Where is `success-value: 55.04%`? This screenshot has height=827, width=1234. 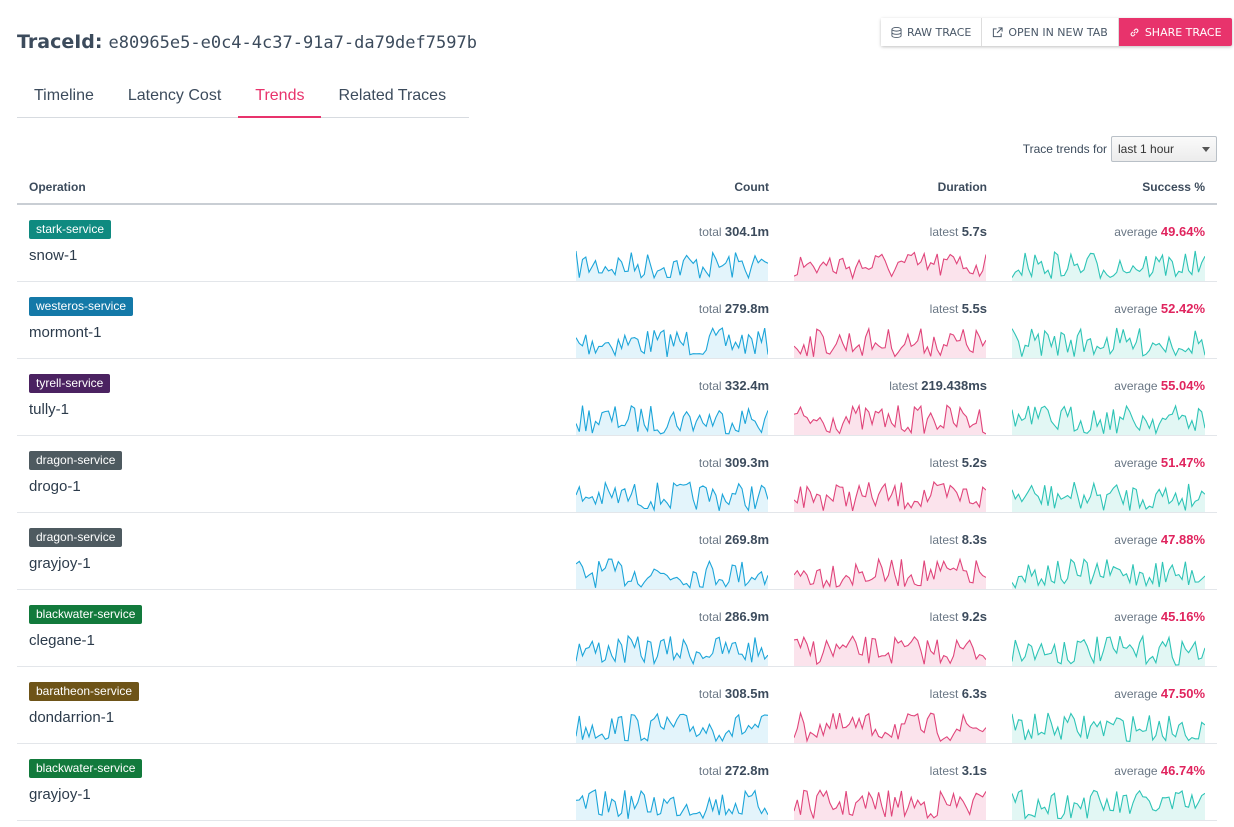
success-value: 55.04% is located at coordinates (1182, 385).